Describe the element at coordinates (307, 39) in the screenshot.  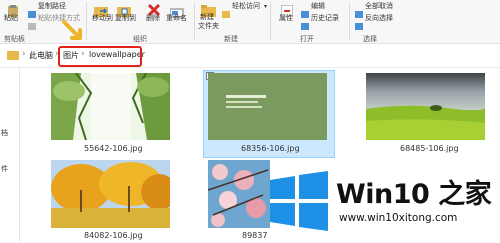
I see `open-group-label: 打开` at that location.